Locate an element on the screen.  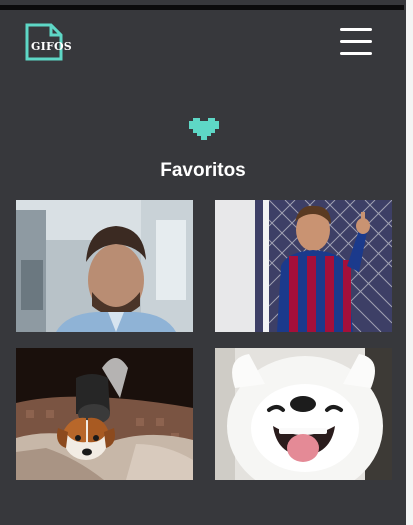
gif-card-man-in-office is located at coordinates (104, 266).